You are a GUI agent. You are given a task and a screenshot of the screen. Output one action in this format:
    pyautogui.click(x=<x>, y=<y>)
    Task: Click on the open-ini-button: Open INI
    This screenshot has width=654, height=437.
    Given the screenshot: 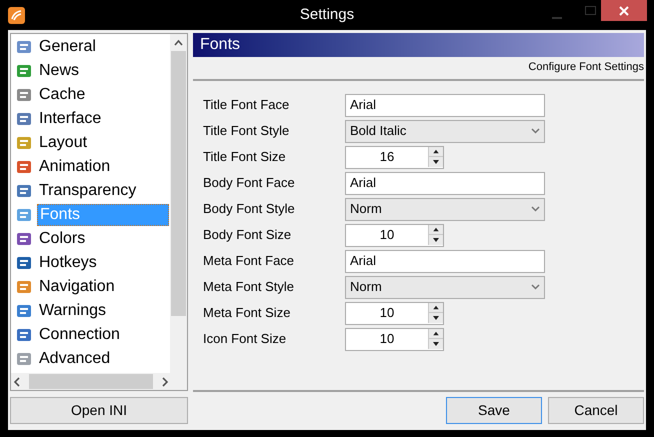 What is the action you would take?
    pyautogui.click(x=99, y=410)
    